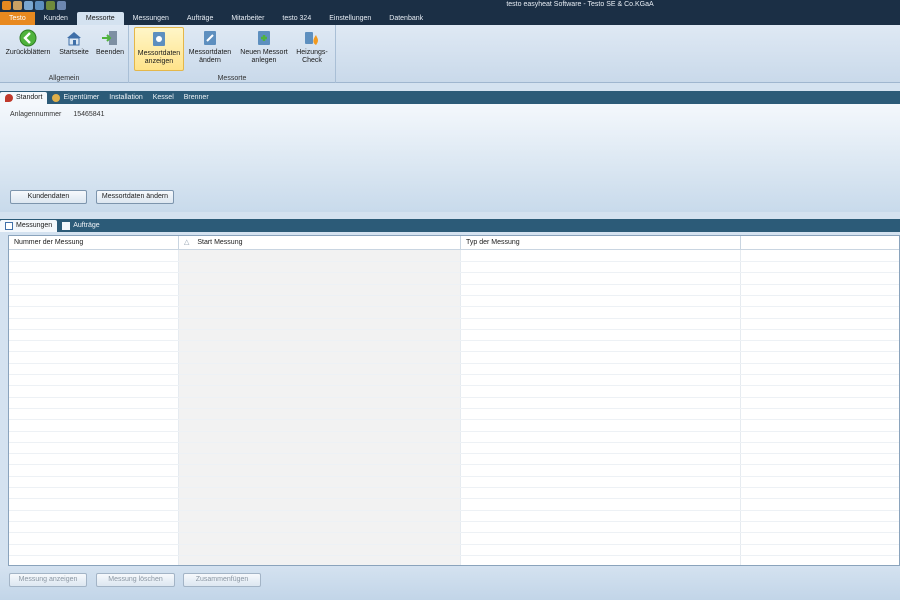  Describe the element at coordinates (210, 56) in the screenshot. I see `edit-location-label: Messortdaten ändern` at that location.